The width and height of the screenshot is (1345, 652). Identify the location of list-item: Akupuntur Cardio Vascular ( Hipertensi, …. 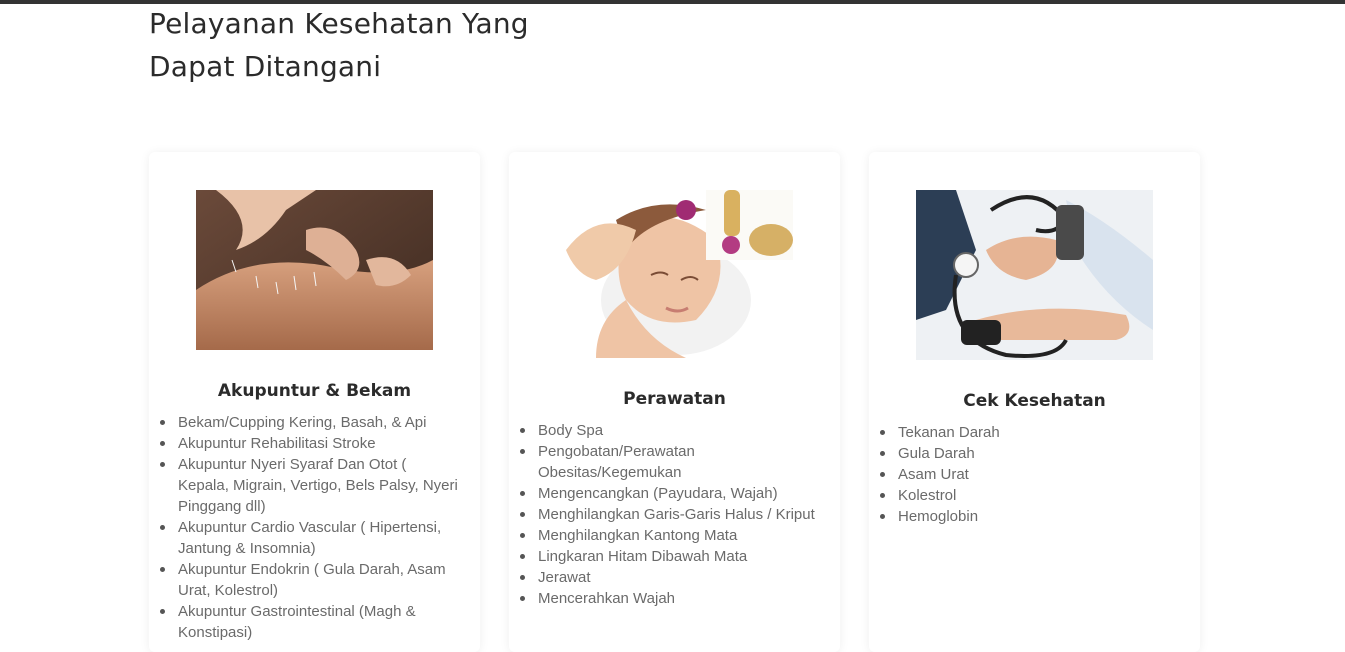
(310, 538).